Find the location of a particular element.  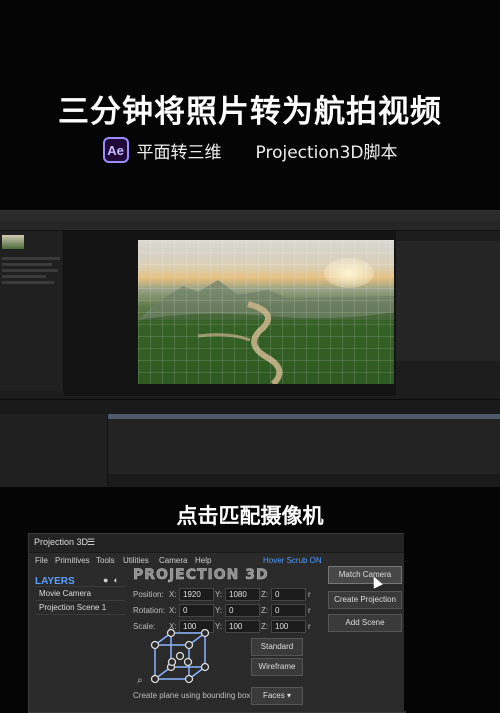

scale-z-field: 100 is located at coordinates (288, 626).